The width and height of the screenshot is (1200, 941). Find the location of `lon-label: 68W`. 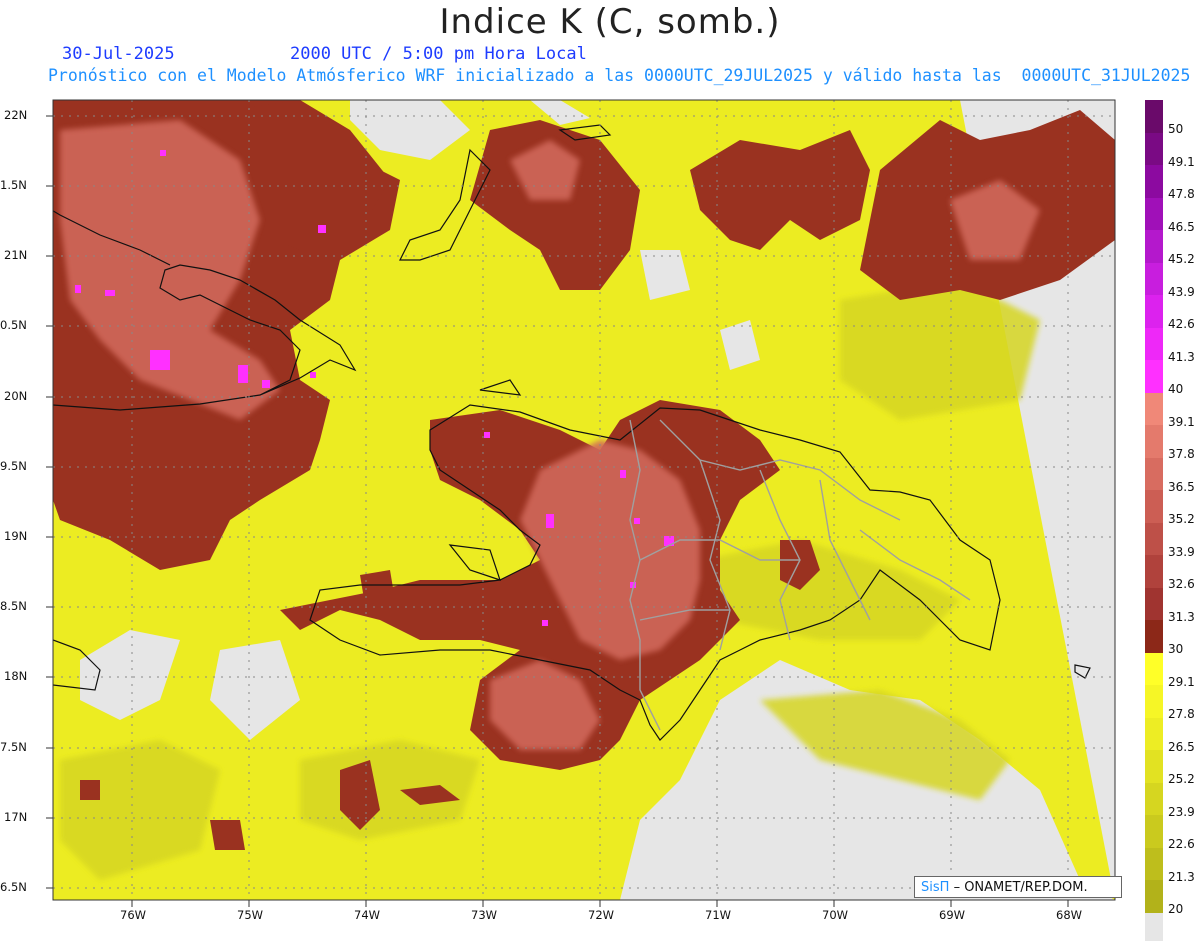

lon-label: 68W is located at coordinates (1069, 915).